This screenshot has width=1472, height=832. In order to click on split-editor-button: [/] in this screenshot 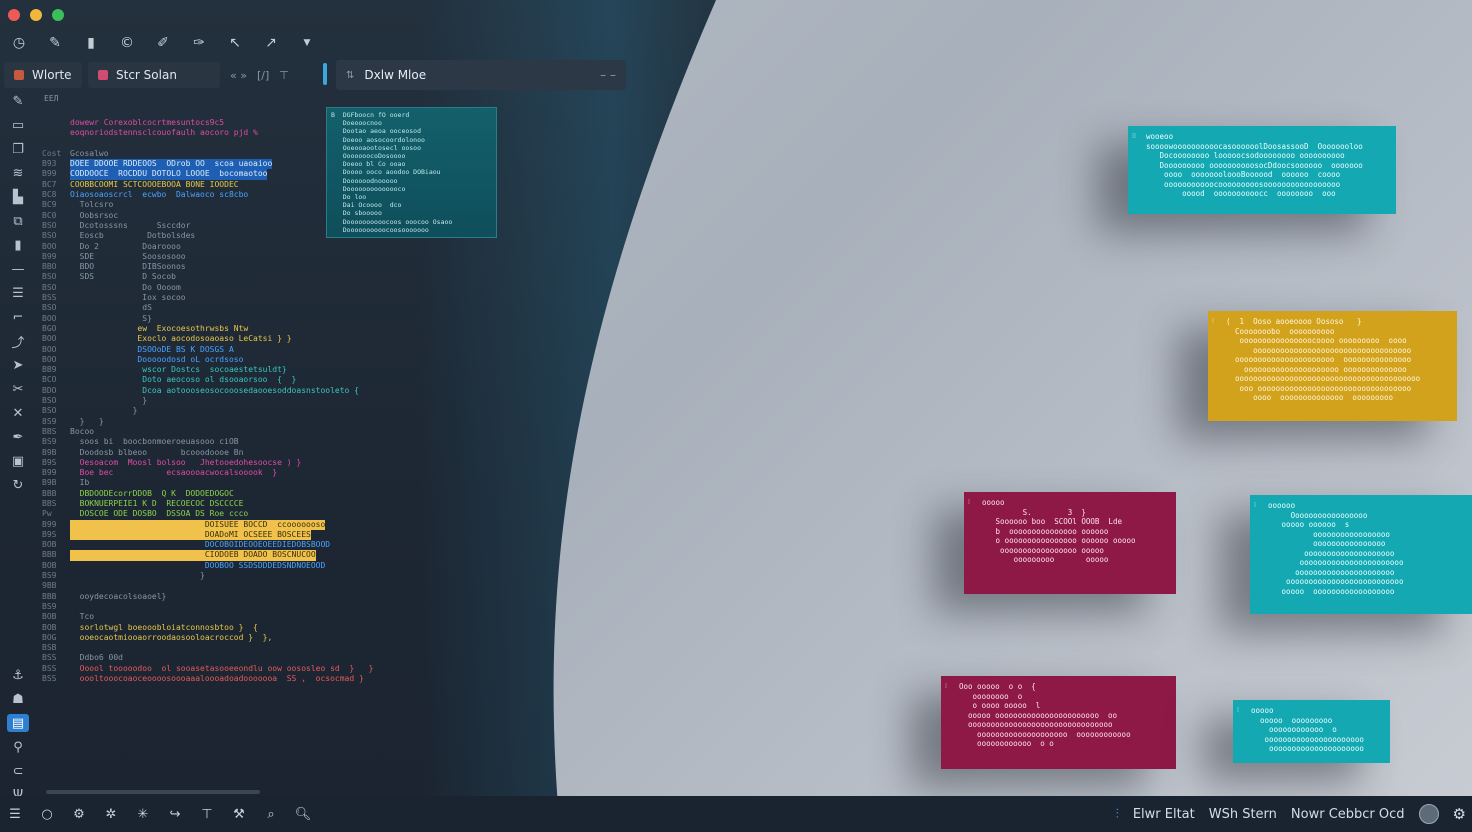, I will do `click(263, 75)`.